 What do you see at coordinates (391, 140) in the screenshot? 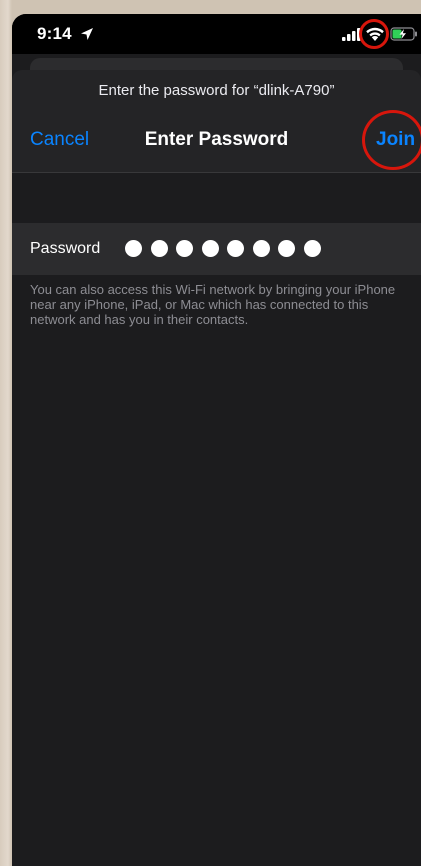
I see `join-annotation-circle` at bounding box center [391, 140].